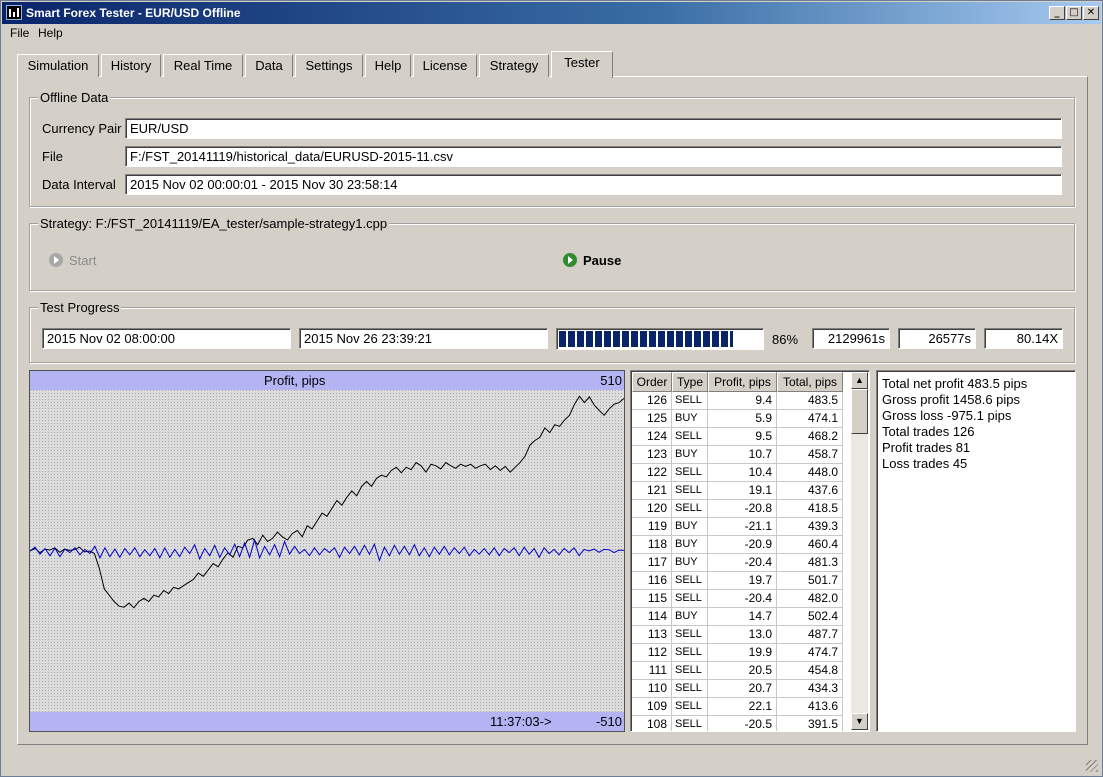 This screenshot has width=1103, height=777. What do you see at coordinates (737, 473) in the screenshot?
I see `table-row: 122 SELL 10.4 448.0` at bounding box center [737, 473].